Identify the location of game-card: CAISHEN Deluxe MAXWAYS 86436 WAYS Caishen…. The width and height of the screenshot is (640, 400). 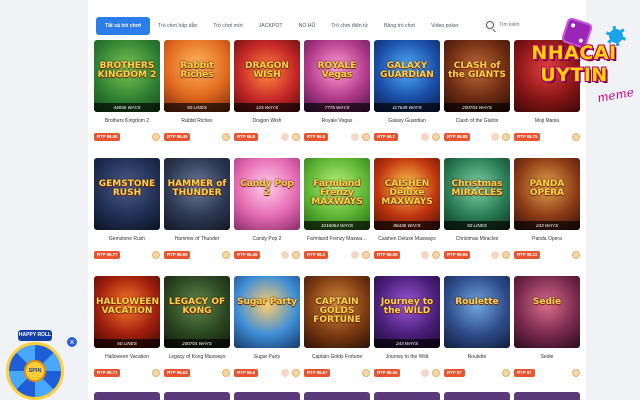
(407, 209).